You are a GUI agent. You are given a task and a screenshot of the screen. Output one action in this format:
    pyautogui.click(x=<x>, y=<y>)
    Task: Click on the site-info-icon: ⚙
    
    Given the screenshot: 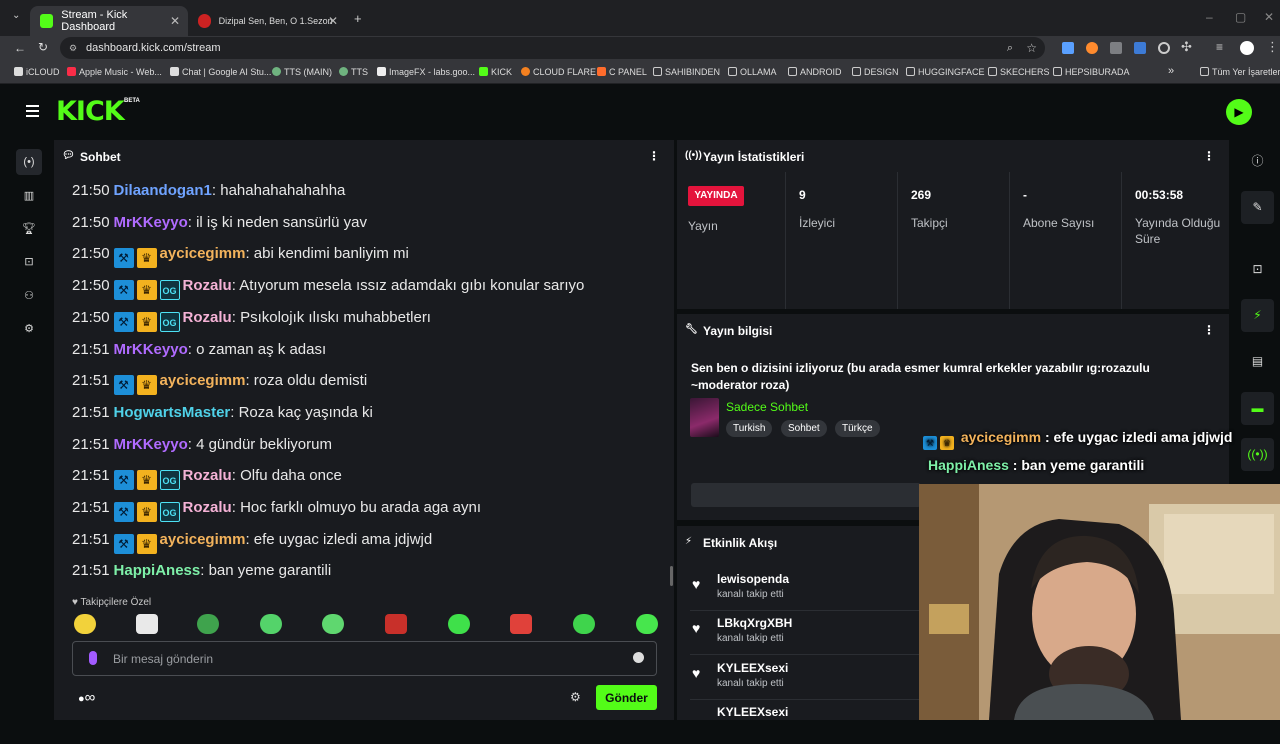 What is the action you would take?
    pyautogui.click(x=73, y=48)
    